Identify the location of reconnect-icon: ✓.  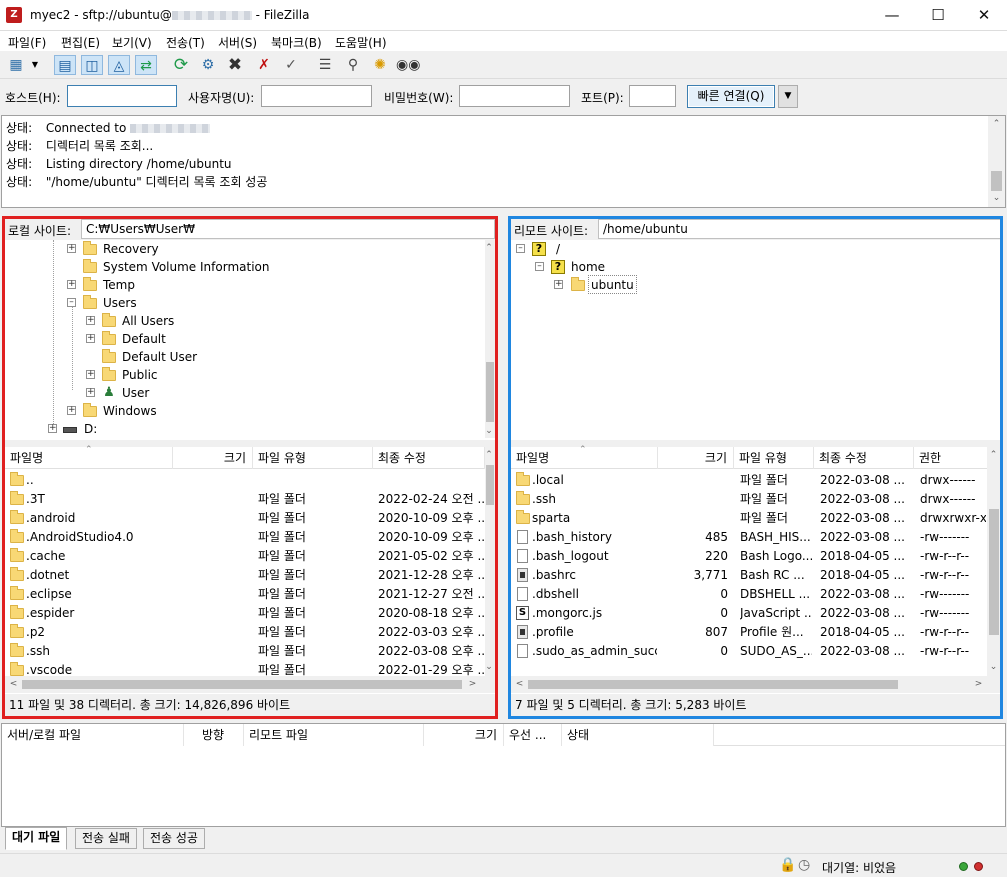
(291, 65).